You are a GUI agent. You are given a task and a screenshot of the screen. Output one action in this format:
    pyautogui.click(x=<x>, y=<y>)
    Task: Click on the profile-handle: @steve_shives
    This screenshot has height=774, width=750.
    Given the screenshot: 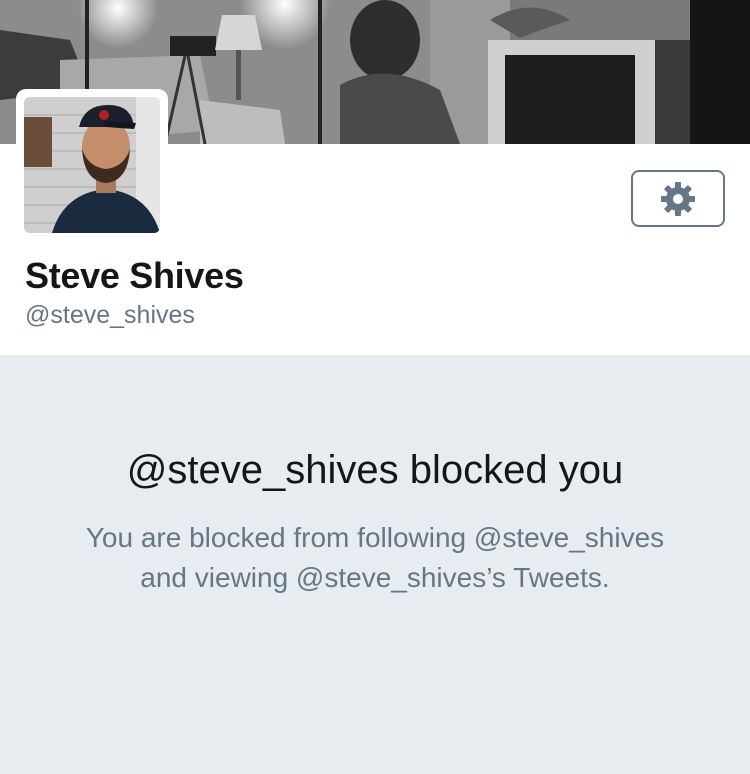 What is the action you would take?
    pyautogui.click(x=110, y=315)
    